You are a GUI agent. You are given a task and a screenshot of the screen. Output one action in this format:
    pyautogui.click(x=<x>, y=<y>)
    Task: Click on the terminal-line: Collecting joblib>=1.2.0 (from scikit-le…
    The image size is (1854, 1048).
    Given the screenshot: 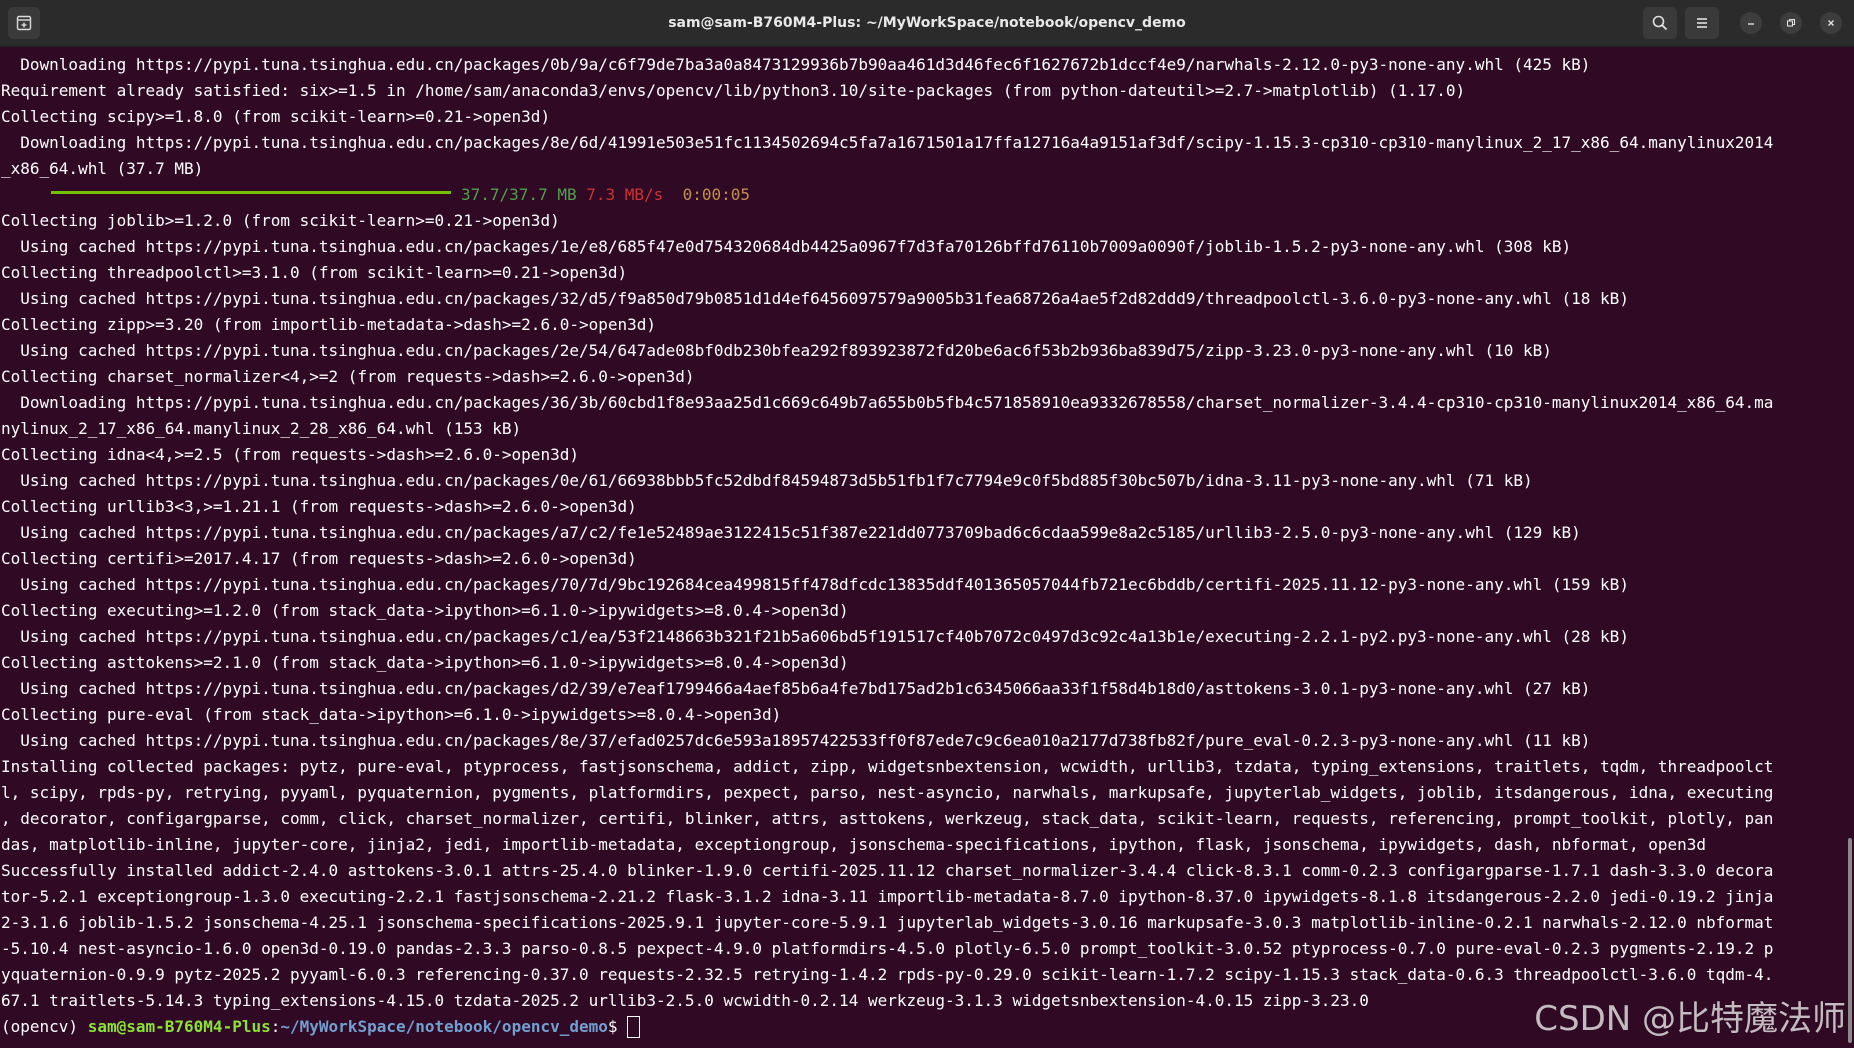 What is the action you would take?
    pyautogui.click(x=280, y=220)
    